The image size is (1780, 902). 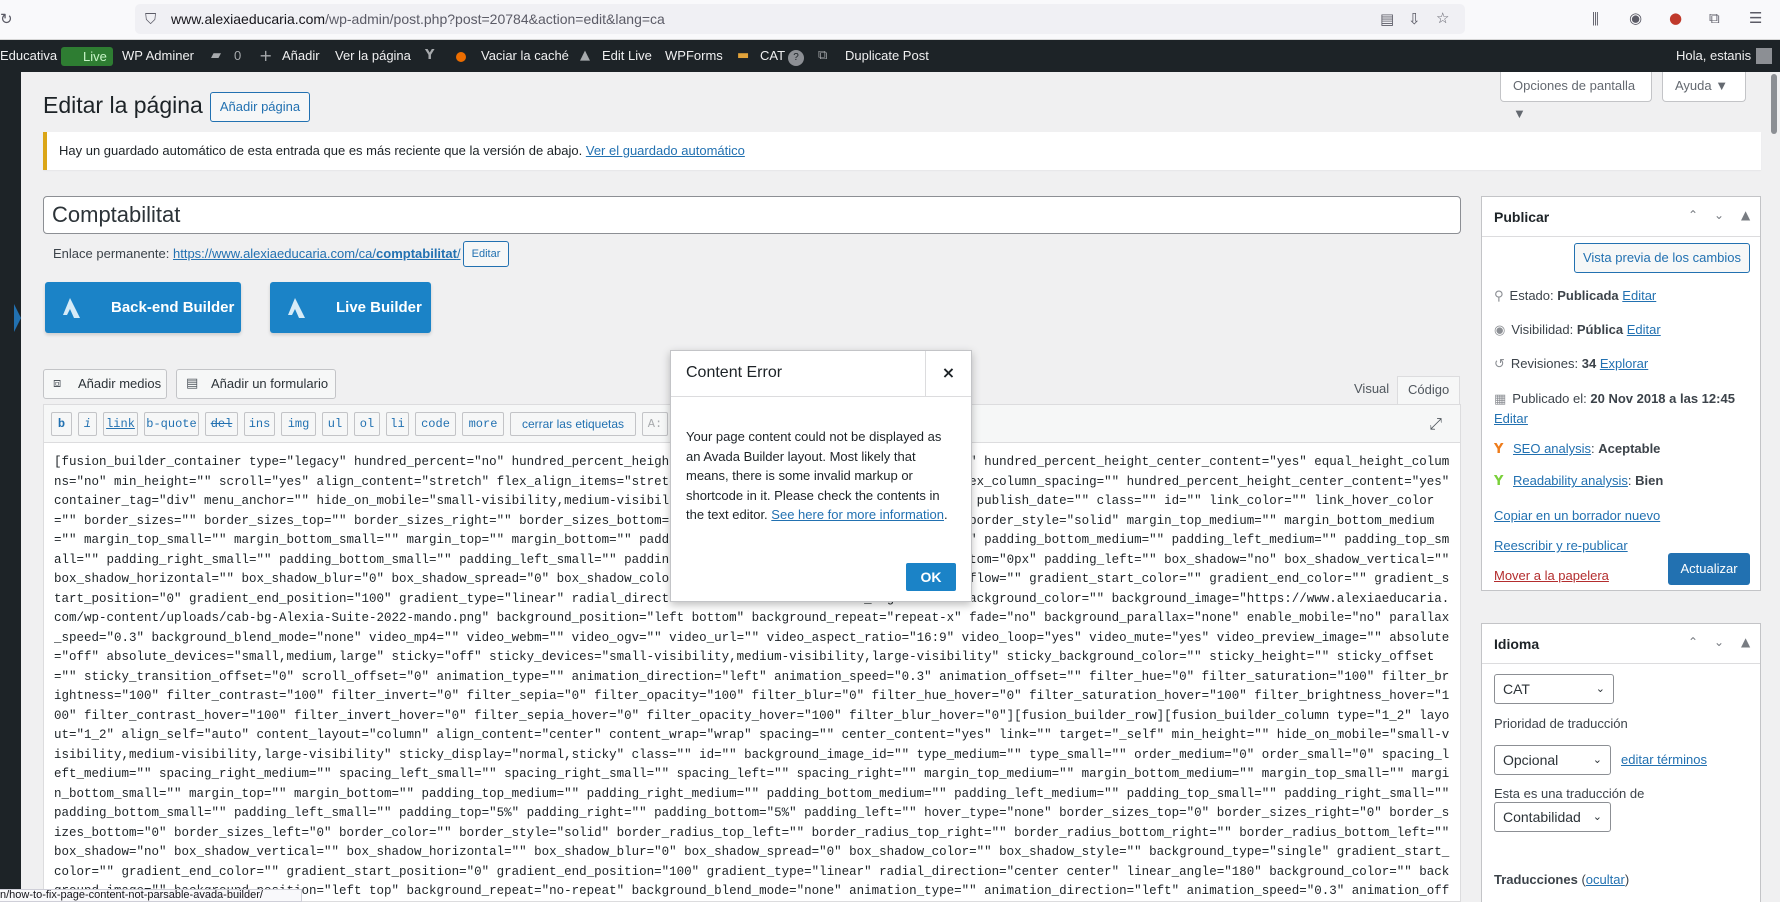 What do you see at coordinates (298, 424) in the screenshot?
I see `qt-img-button: img` at bounding box center [298, 424].